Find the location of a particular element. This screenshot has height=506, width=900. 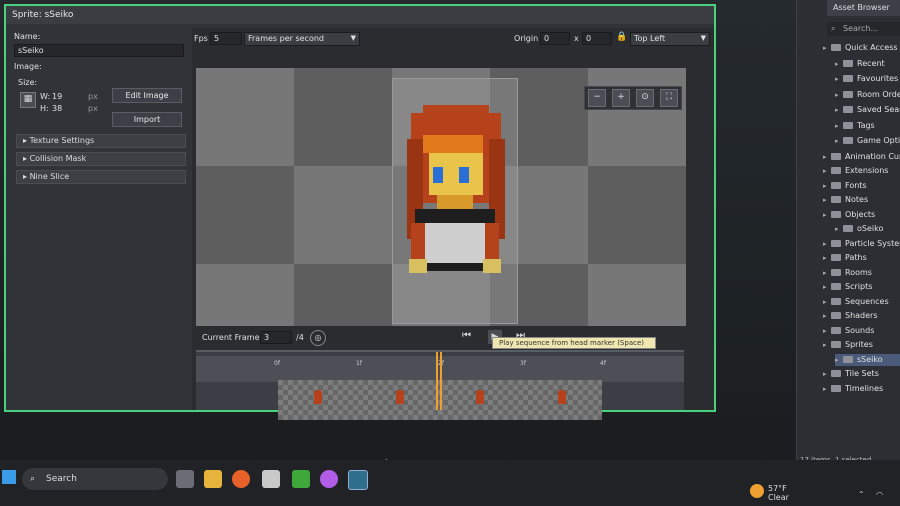

asset-tree-item: ▸ Timelines is located at coordinates (861, 389).